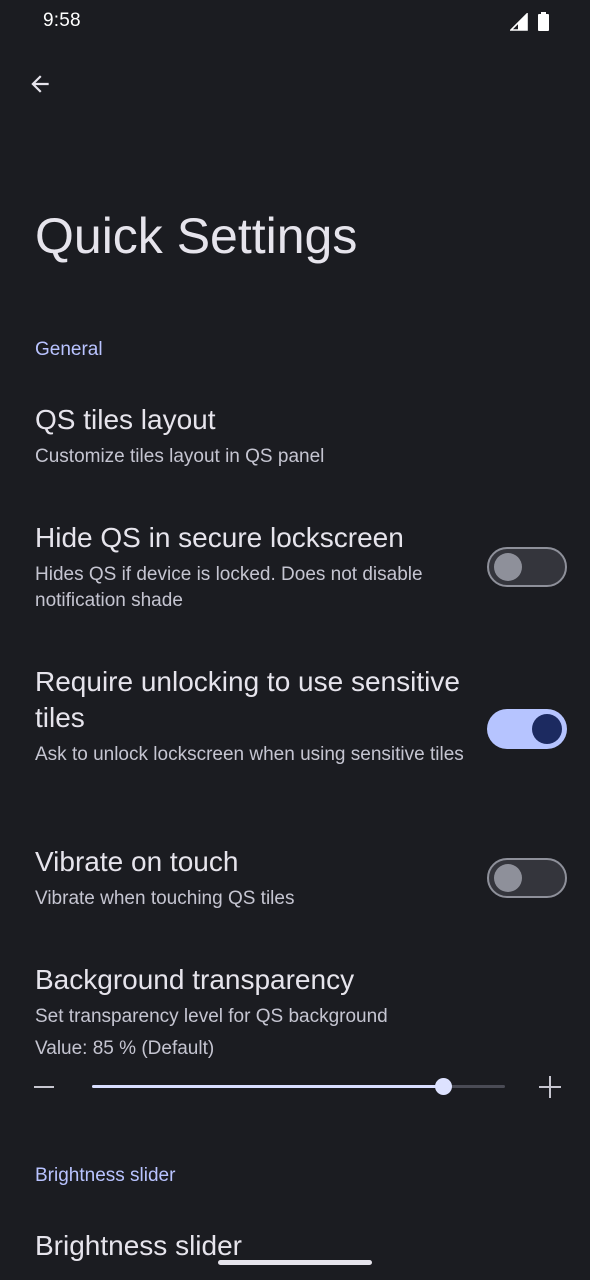  Describe the element at coordinates (137, 861) in the screenshot. I see `pref-title: Vibrate on touch` at that location.